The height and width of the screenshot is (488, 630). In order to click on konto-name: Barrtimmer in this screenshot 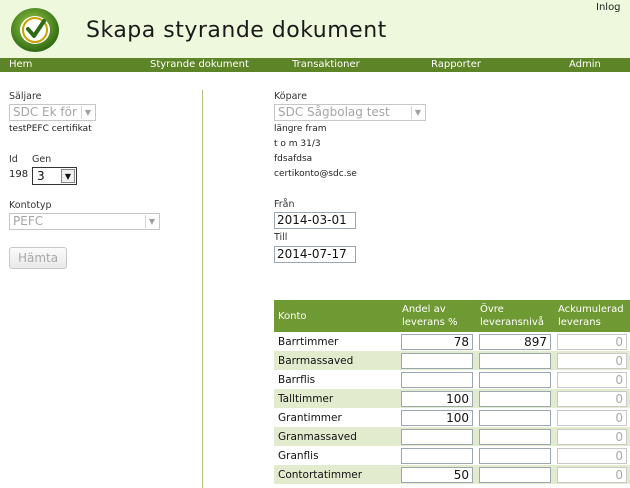, I will do `click(336, 341)`.